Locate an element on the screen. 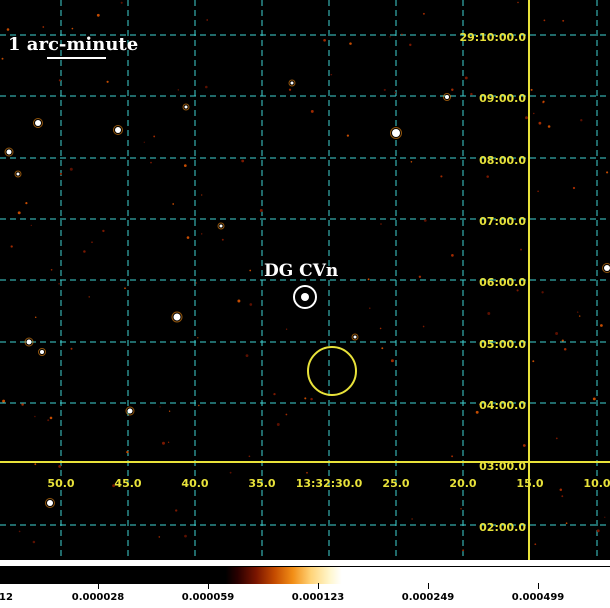  ra-label: 50.0 is located at coordinates (60, 483).